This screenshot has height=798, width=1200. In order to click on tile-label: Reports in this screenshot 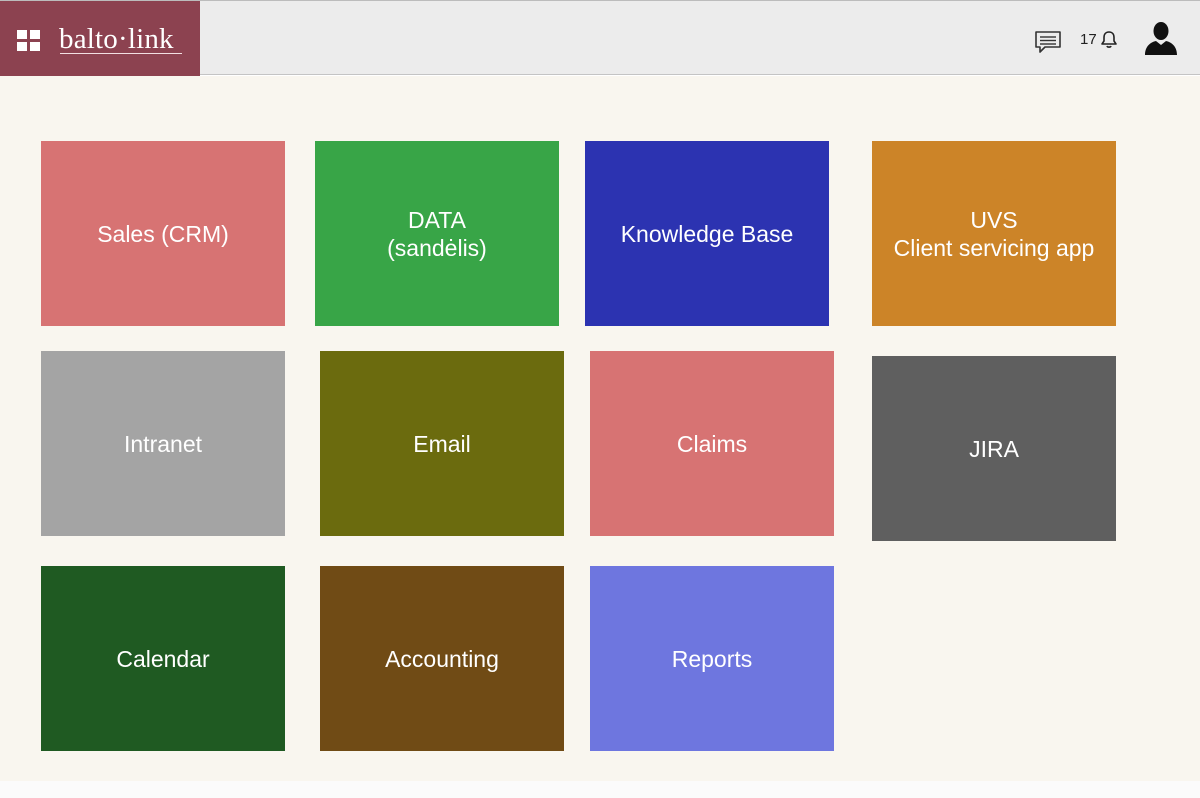, I will do `click(712, 658)`.